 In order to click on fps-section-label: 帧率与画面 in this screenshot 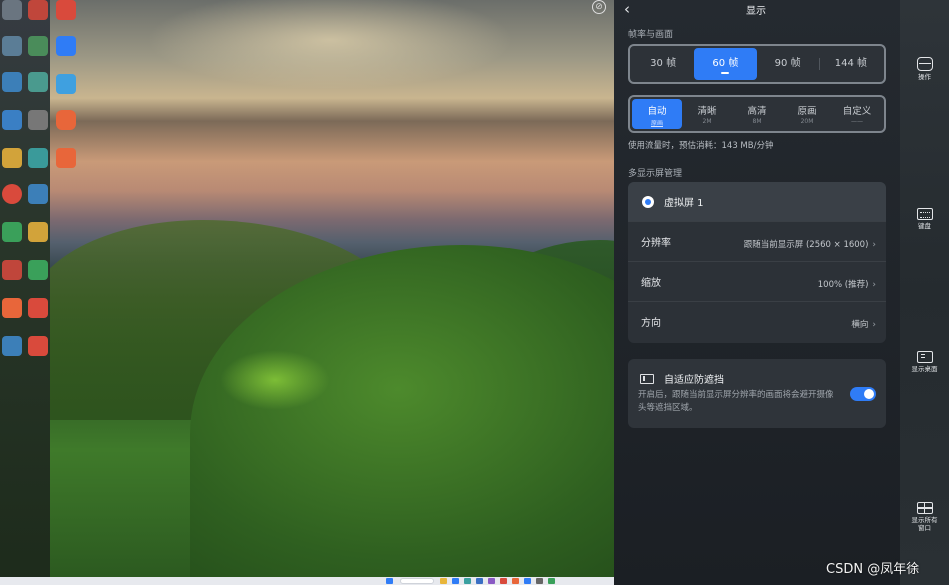, I will do `click(651, 35)`.